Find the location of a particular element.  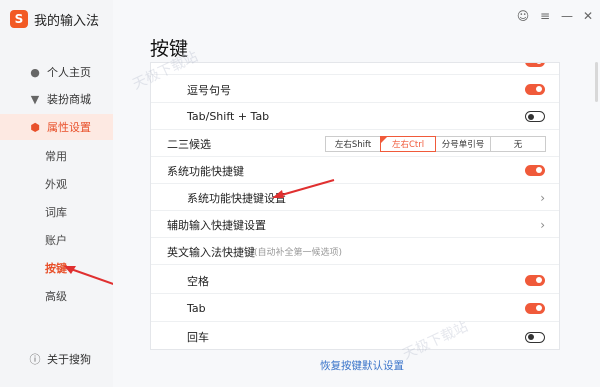

row-label: 英文输入法快捷键 is located at coordinates (211, 252).